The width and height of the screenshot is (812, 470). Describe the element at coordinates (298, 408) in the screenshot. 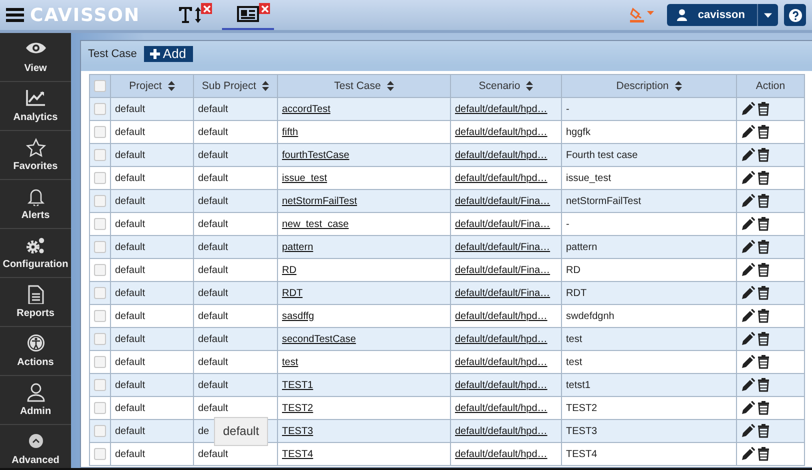

I see `test-case-link: TEST2` at that location.